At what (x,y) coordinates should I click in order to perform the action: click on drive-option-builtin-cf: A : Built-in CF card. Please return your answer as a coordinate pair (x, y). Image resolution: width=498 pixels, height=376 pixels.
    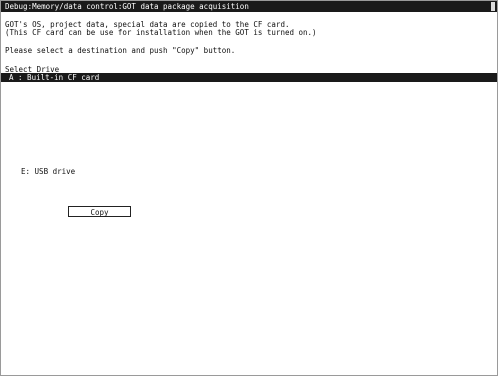
    Looking at the image, I should click on (249, 77).